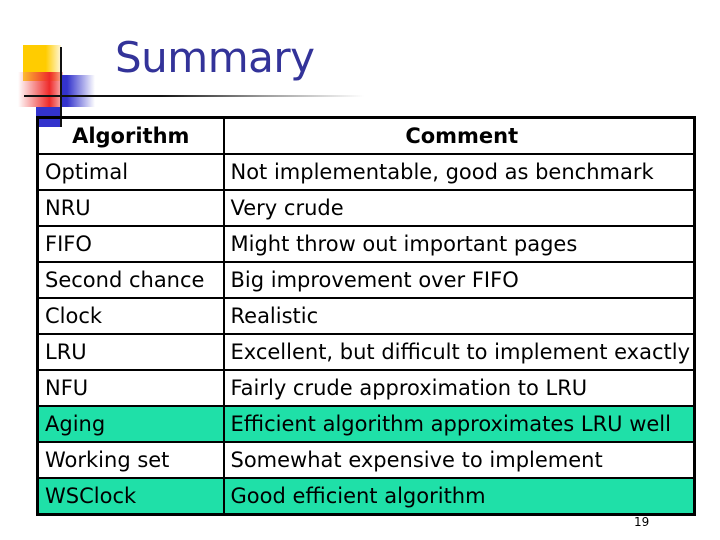 The height and width of the screenshot is (540, 720). What do you see at coordinates (130, 135) in the screenshot?
I see `header-algorithm: Algorithm` at bounding box center [130, 135].